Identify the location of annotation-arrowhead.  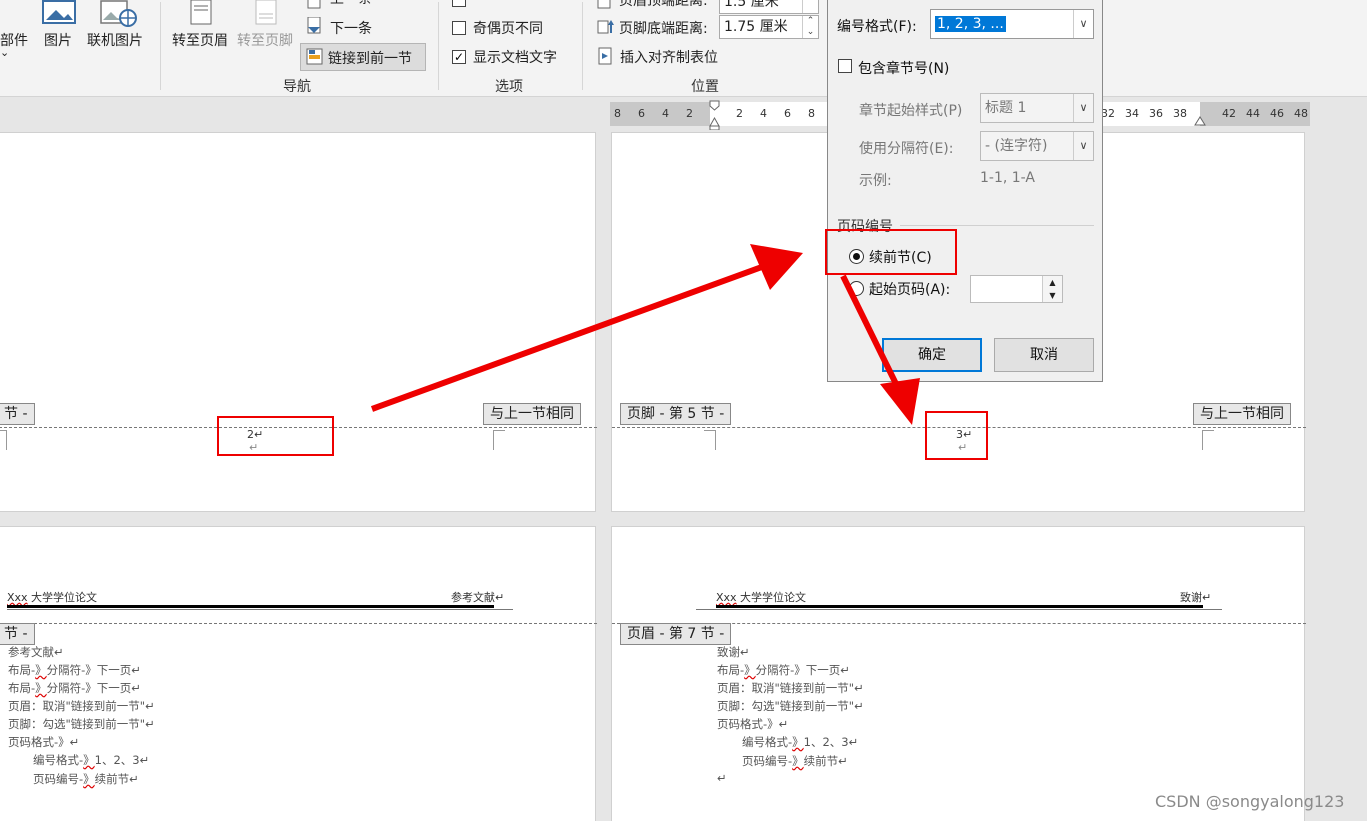
(900, 401).